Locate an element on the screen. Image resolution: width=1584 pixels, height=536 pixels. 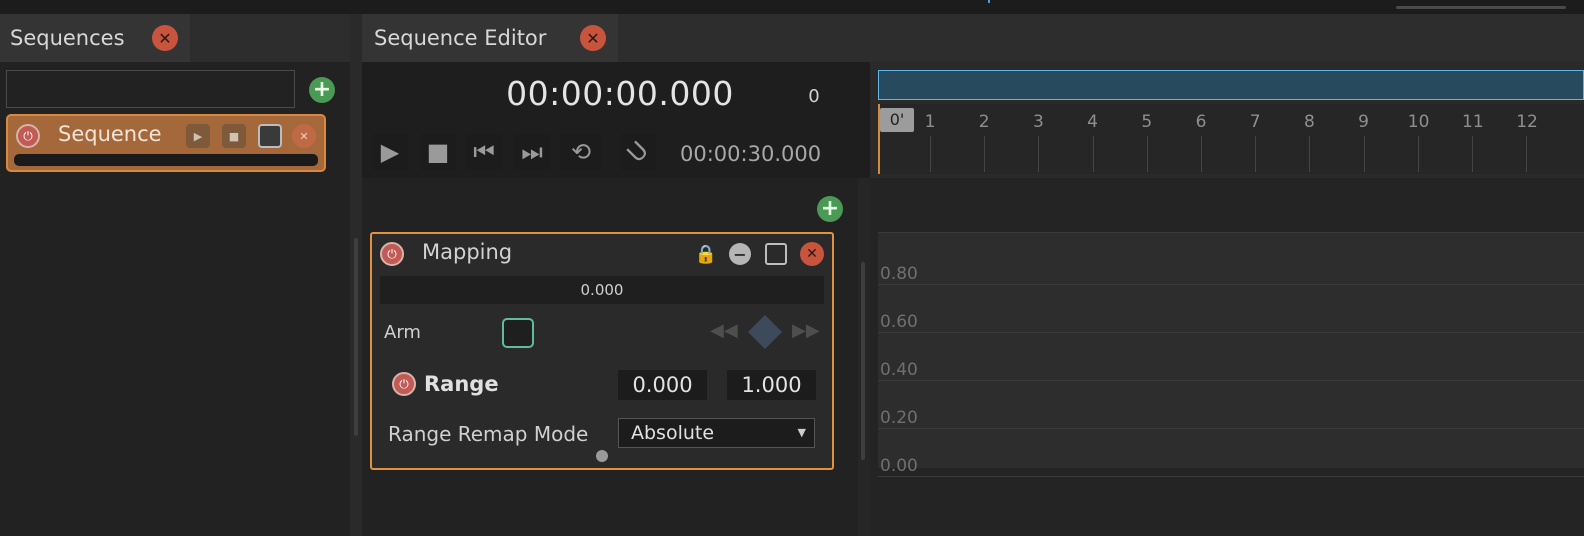
ruler-tick-label: 3 is located at coordinates (1038, 122).